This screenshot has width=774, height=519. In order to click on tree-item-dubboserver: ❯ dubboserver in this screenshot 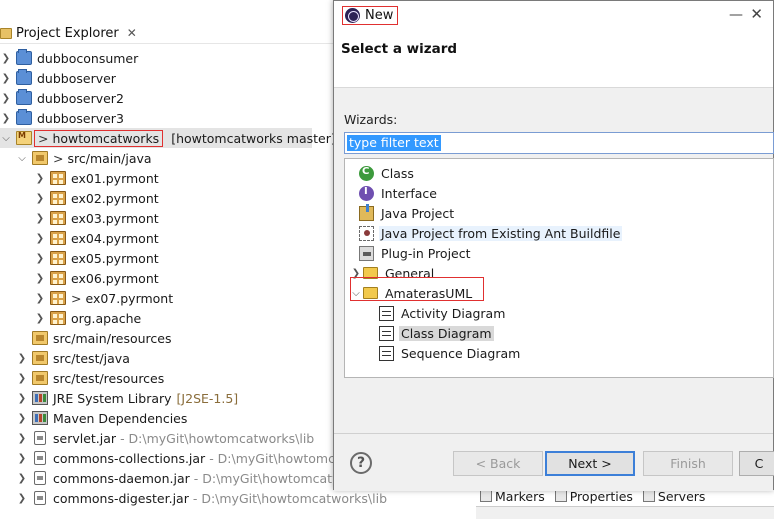, I will do `click(170, 78)`.